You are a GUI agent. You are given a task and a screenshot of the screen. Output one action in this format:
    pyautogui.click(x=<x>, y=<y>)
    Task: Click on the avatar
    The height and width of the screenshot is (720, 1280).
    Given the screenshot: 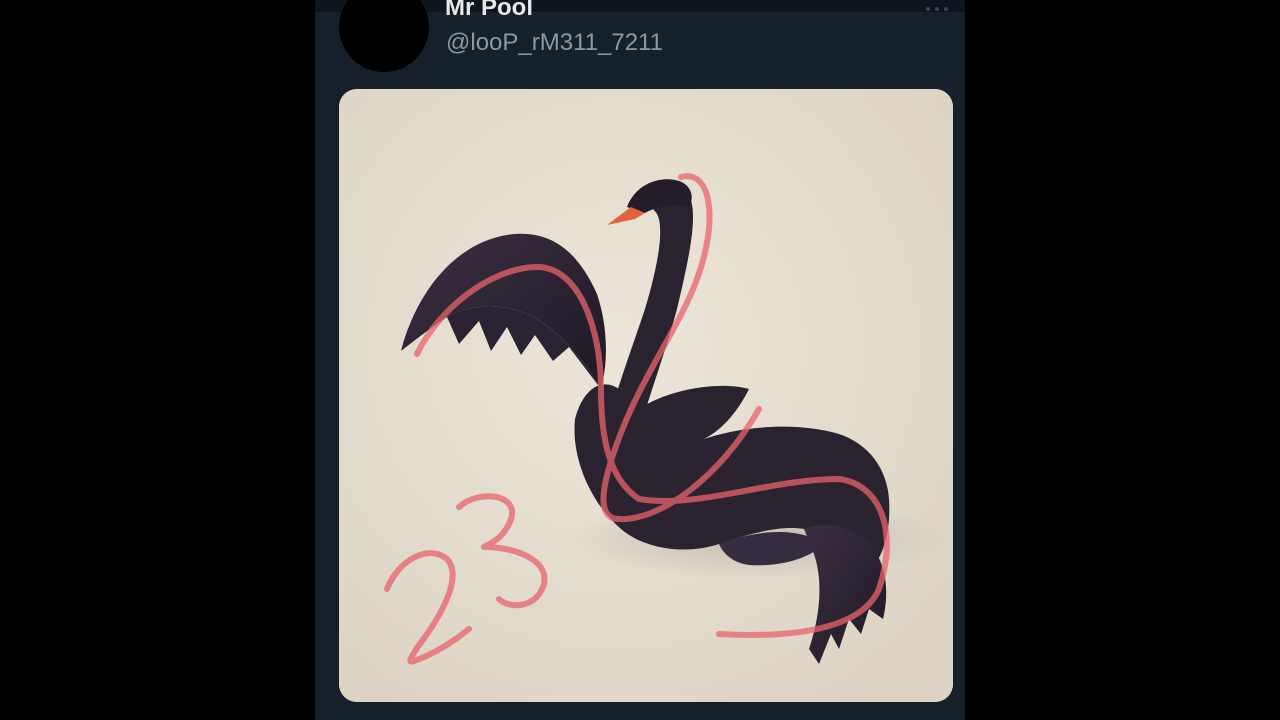 What is the action you would take?
    pyautogui.click(x=384, y=36)
    